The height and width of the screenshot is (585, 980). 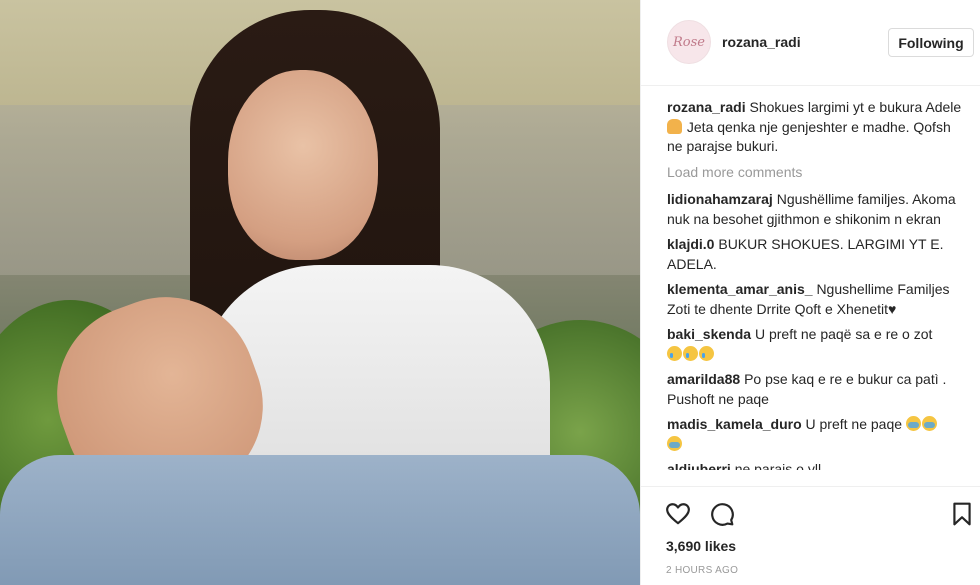 What do you see at coordinates (320, 520) in the screenshot?
I see `woman-jeans` at bounding box center [320, 520].